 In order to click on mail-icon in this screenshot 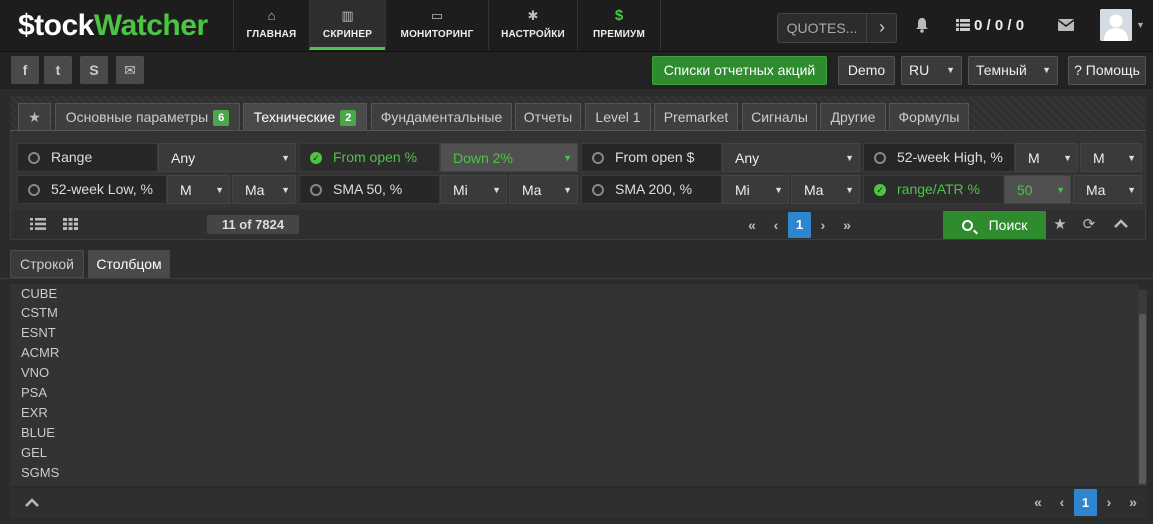, I will do `click(1066, 25)`.